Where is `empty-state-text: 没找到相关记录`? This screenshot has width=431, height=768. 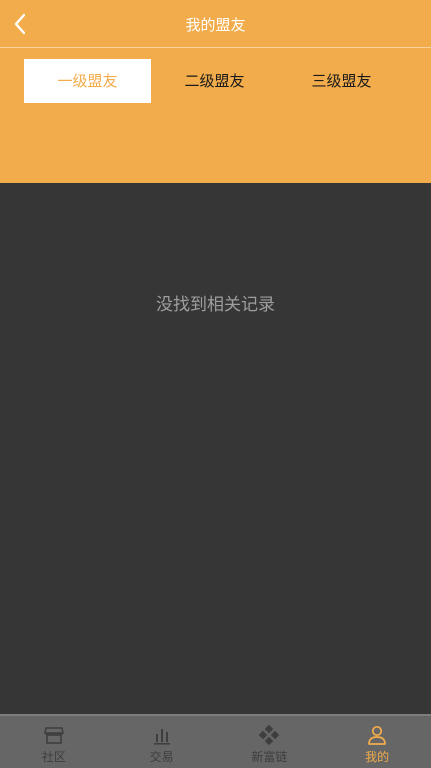 empty-state-text: 没找到相关记录 is located at coordinates (215, 305).